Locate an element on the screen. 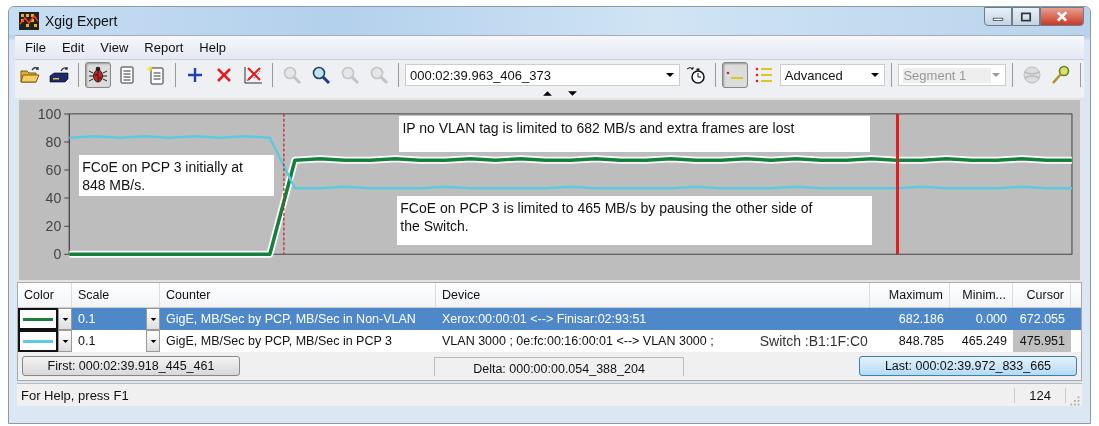 The height and width of the screenshot is (426, 1099). close-button is located at coordinates (1062, 16).